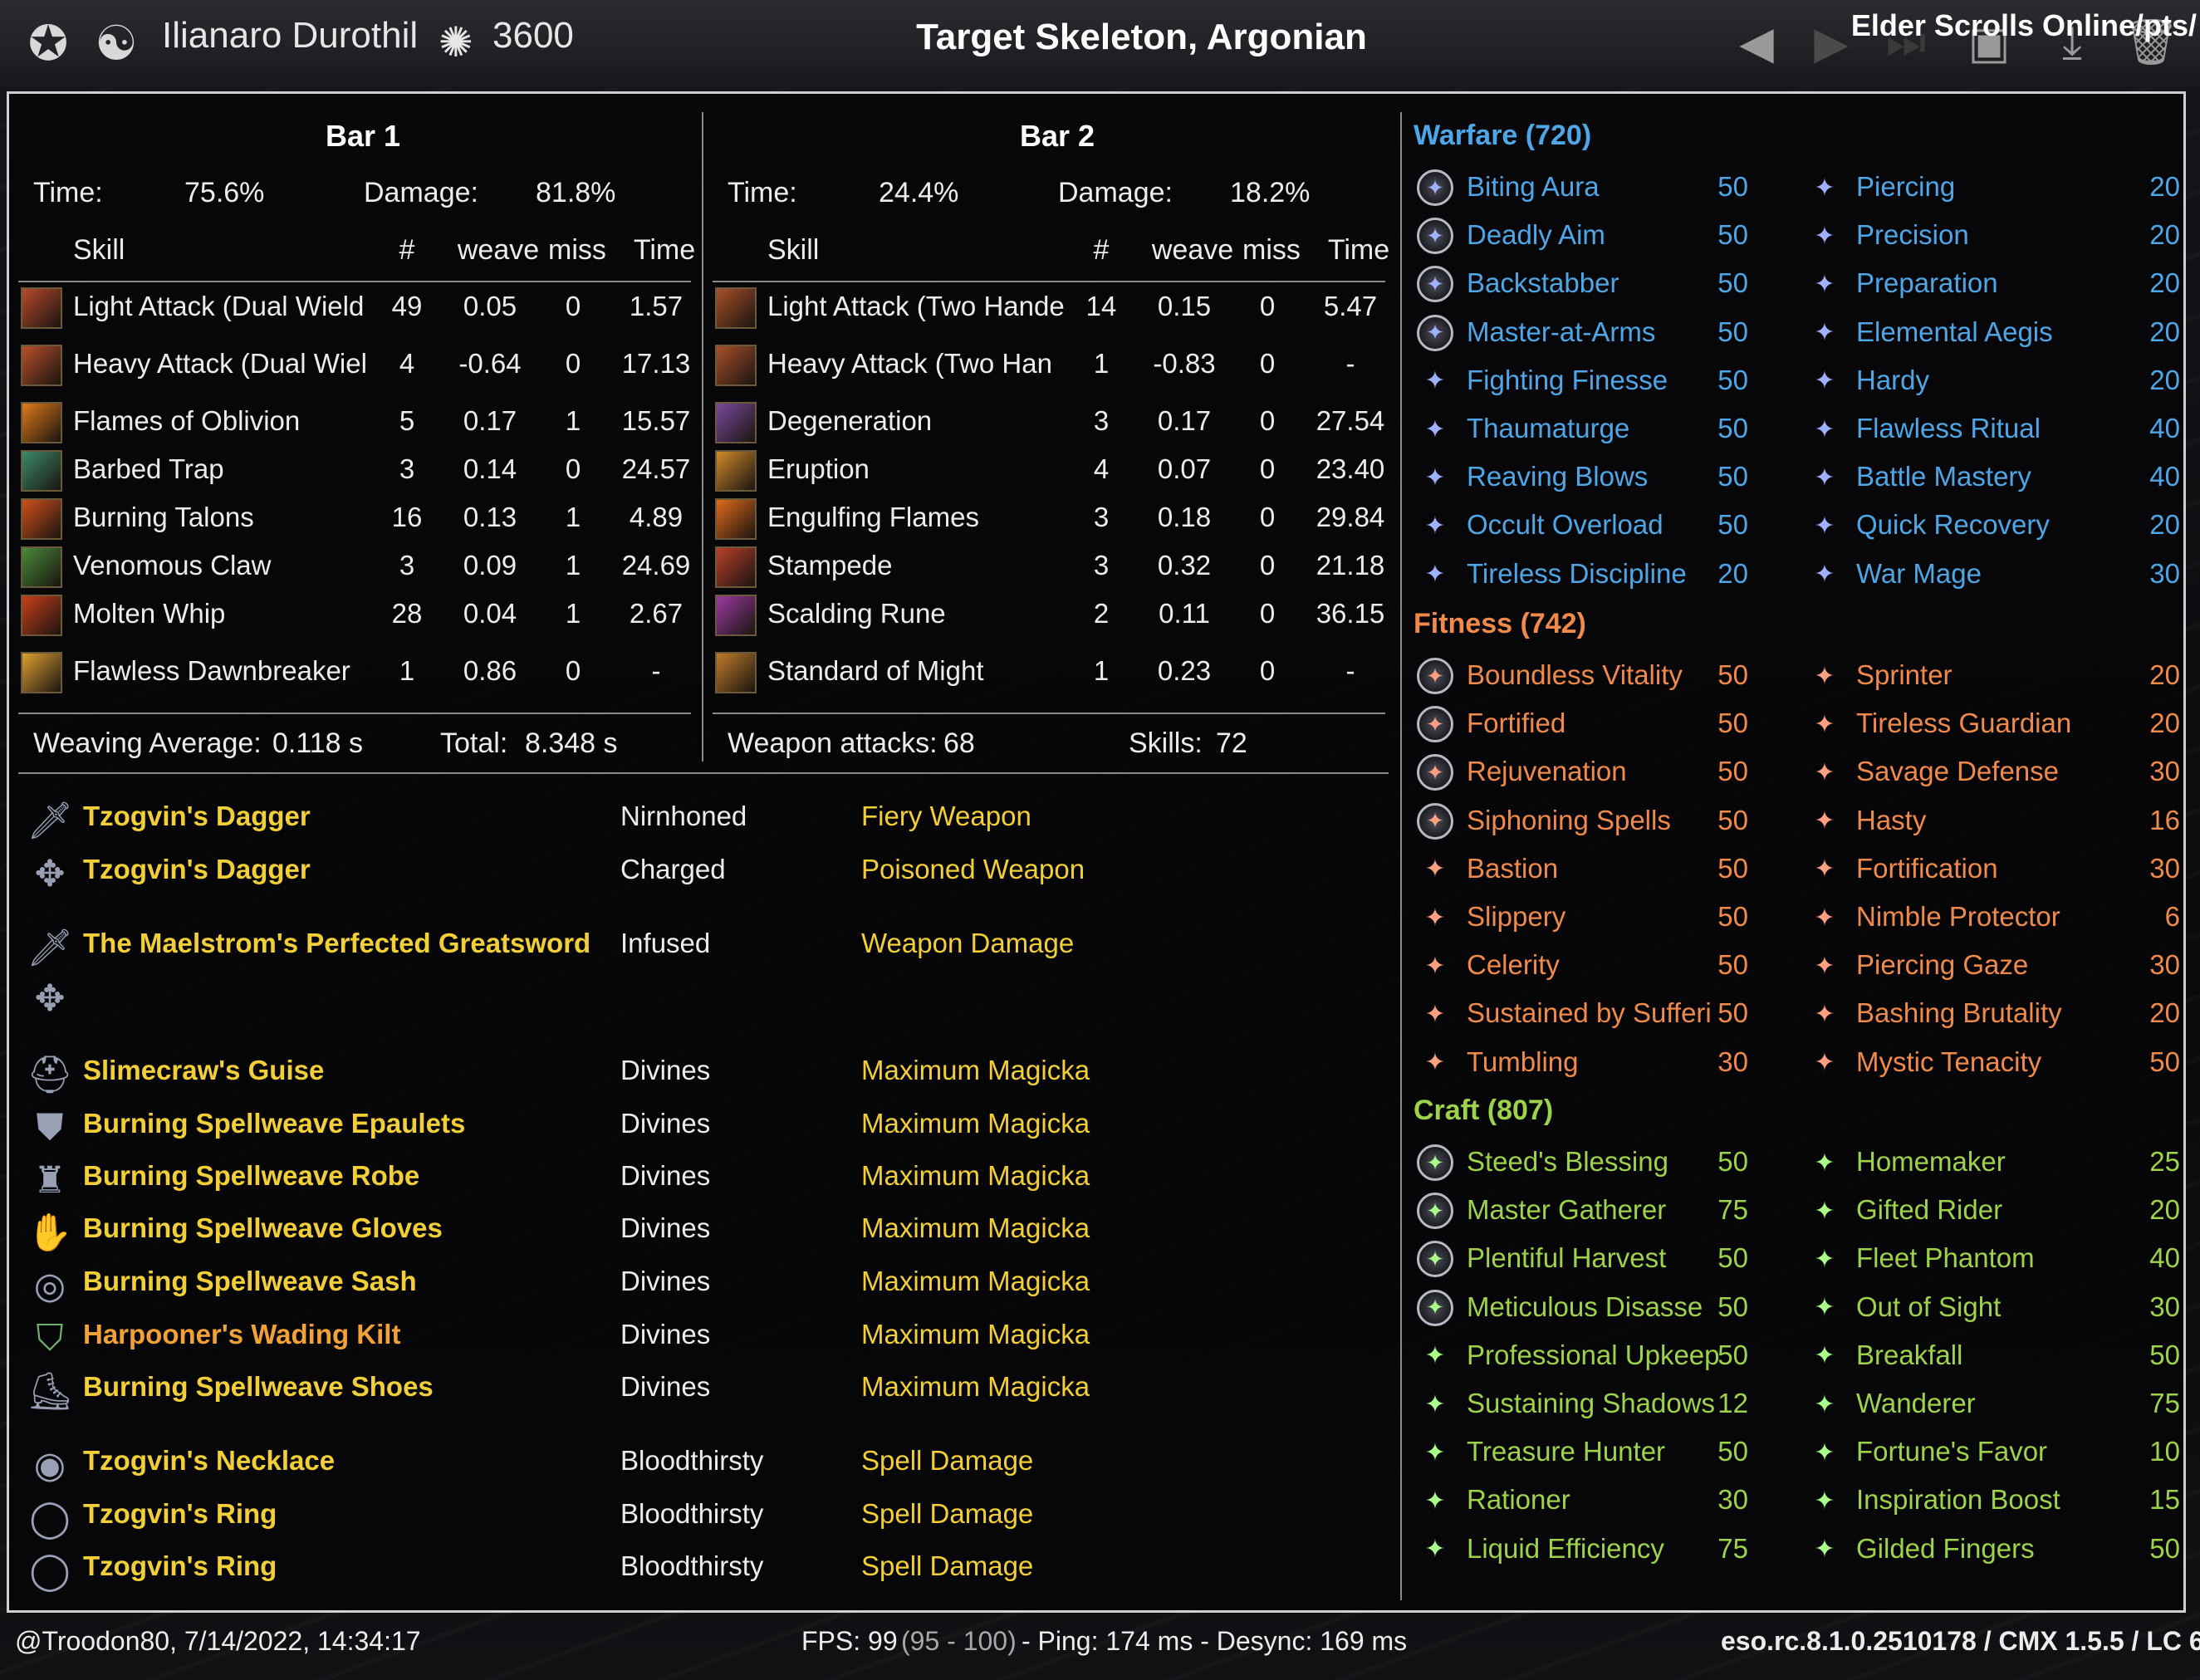 Image resolution: width=2200 pixels, height=1680 pixels. What do you see at coordinates (850, 420) in the screenshot?
I see `skill-name: Degeneration` at bounding box center [850, 420].